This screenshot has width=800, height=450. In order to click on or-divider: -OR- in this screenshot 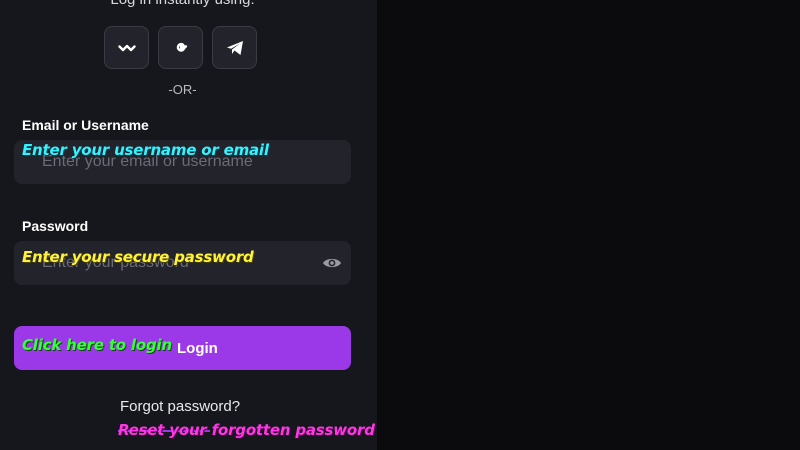, I will do `click(182, 89)`.